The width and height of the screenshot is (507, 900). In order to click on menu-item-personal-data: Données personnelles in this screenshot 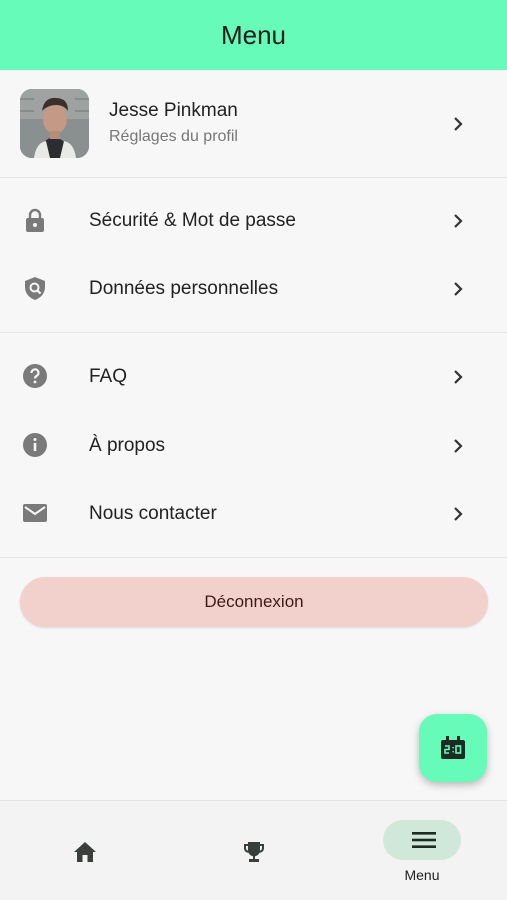, I will do `click(253, 289)`.